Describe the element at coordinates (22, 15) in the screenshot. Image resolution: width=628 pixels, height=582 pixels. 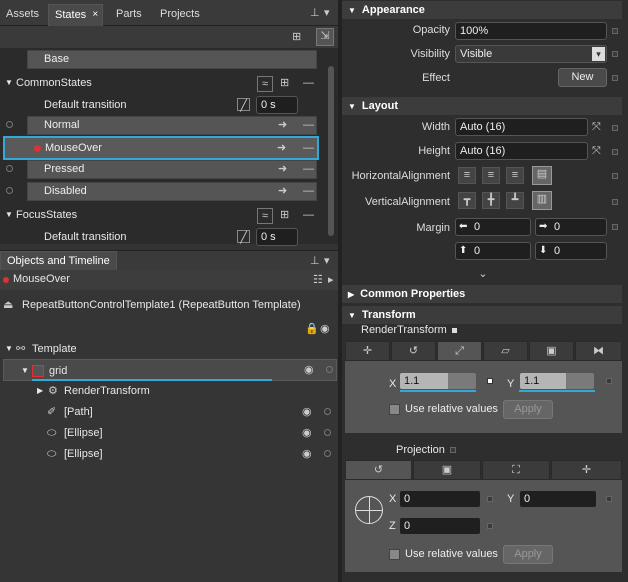
I see `tab-assets: Assets` at that location.